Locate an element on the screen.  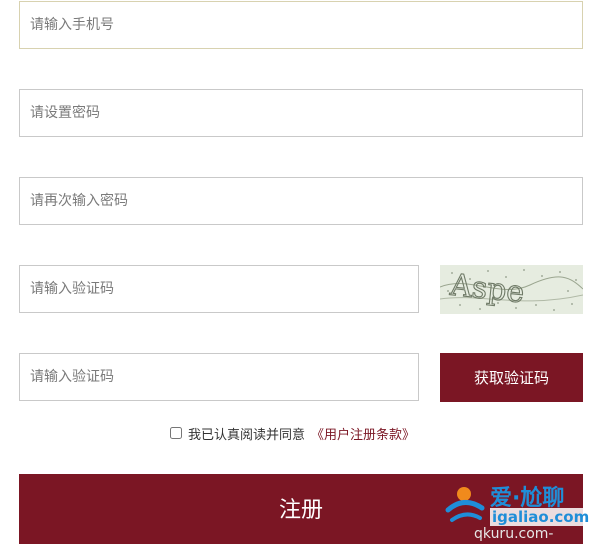
phone-input is located at coordinates (301, 25).